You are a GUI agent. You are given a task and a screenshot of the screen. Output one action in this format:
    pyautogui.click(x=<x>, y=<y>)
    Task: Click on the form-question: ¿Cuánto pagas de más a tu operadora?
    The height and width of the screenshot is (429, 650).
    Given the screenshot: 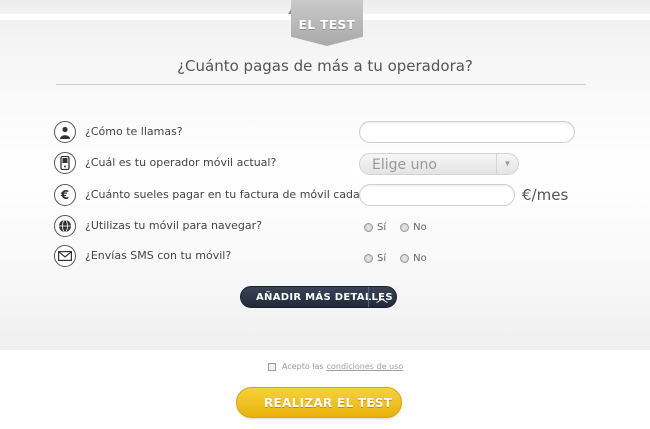 What is the action you would take?
    pyautogui.click(x=325, y=66)
    